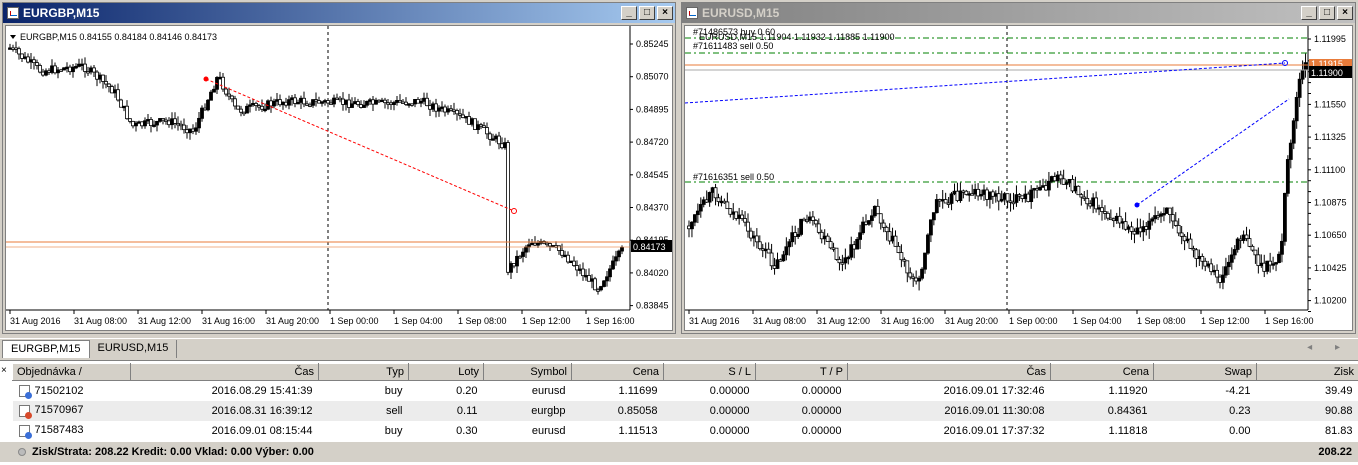 This screenshot has height=465, width=1358. What do you see at coordinates (1307, 372) in the screenshot?
I see `column-header-profit: Zisk` at bounding box center [1307, 372].